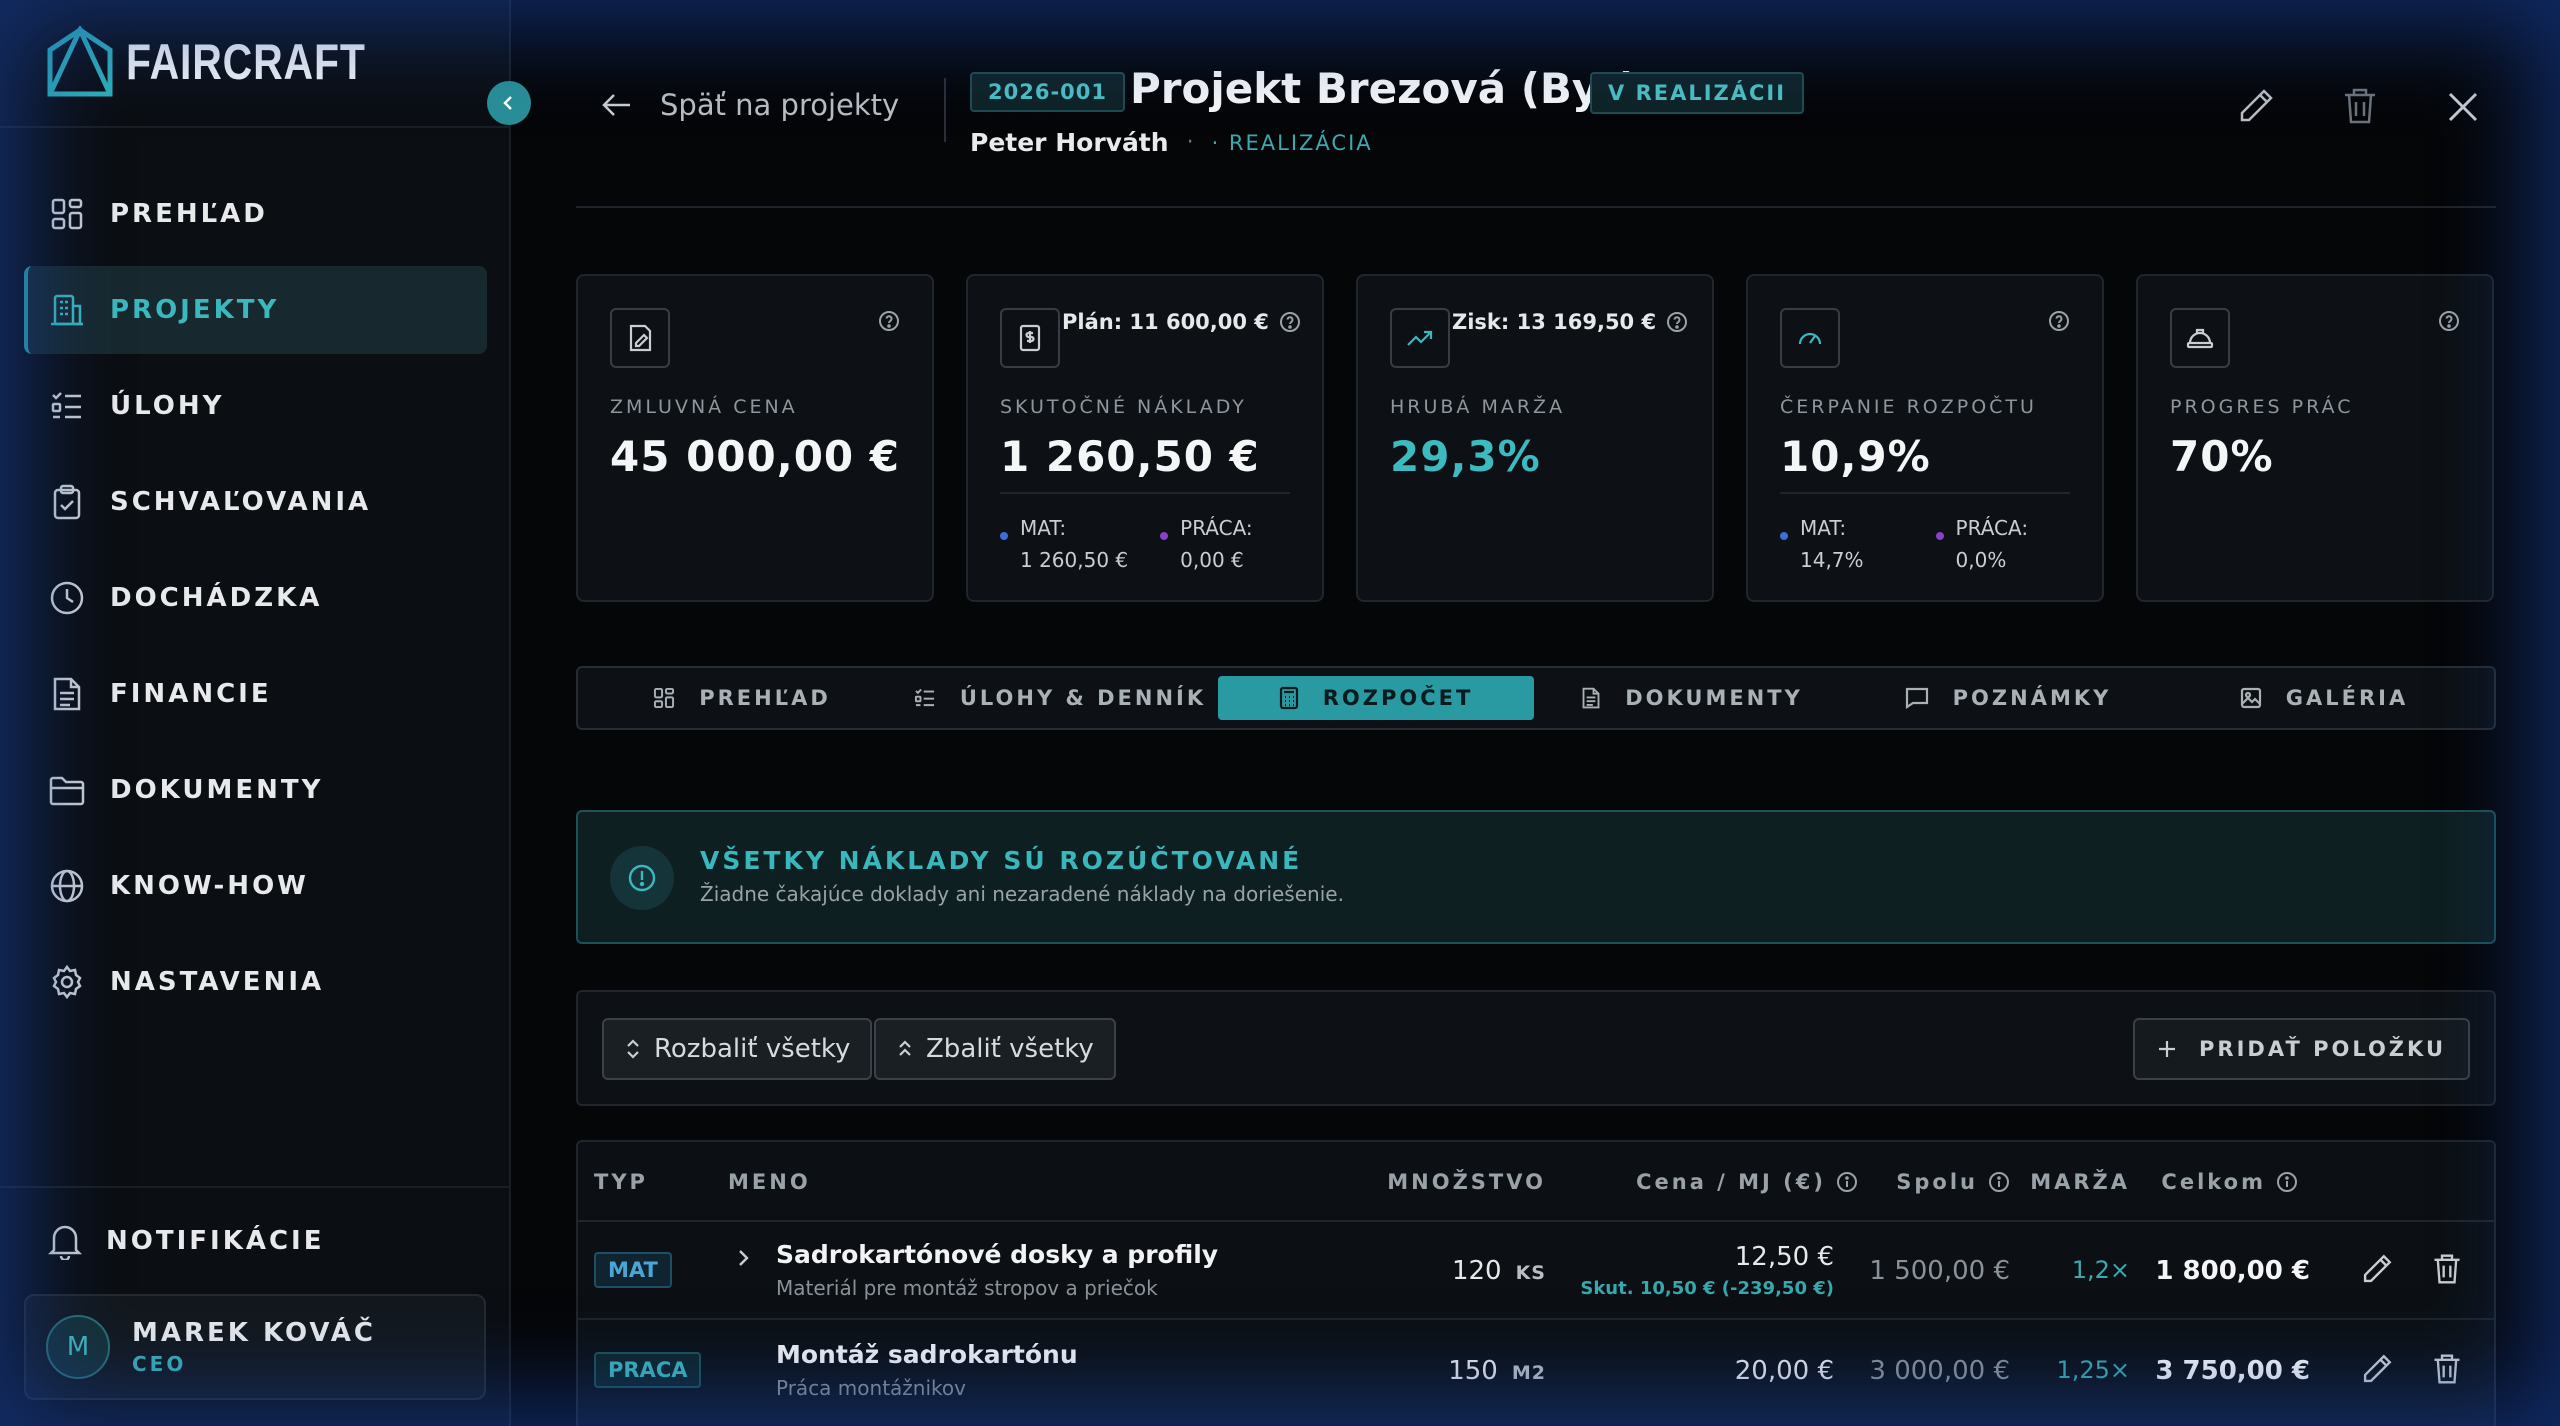  What do you see at coordinates (67, 694) in the screenshot?
I see `document-icon` at bounding box center [67, 694].